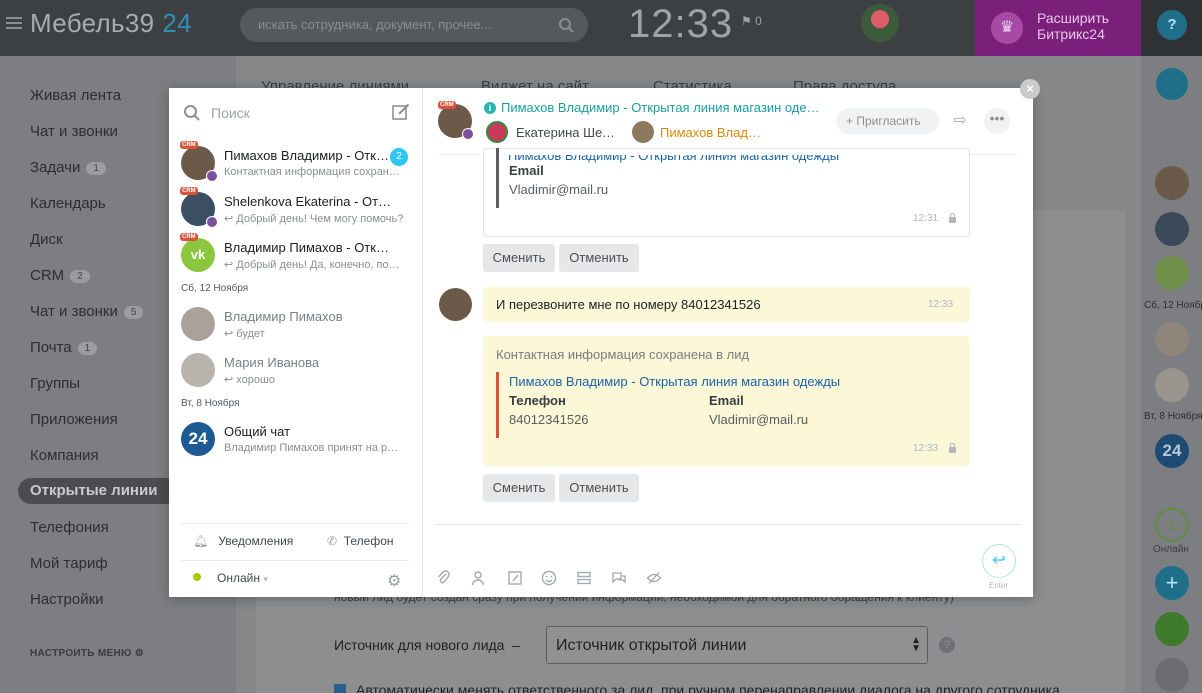 This screenshot has height=693, width=1202. What do you see at coordinates (14, 22) in the screenshot?
I see `menu-burger-icon` at bounding box center [14, 22].